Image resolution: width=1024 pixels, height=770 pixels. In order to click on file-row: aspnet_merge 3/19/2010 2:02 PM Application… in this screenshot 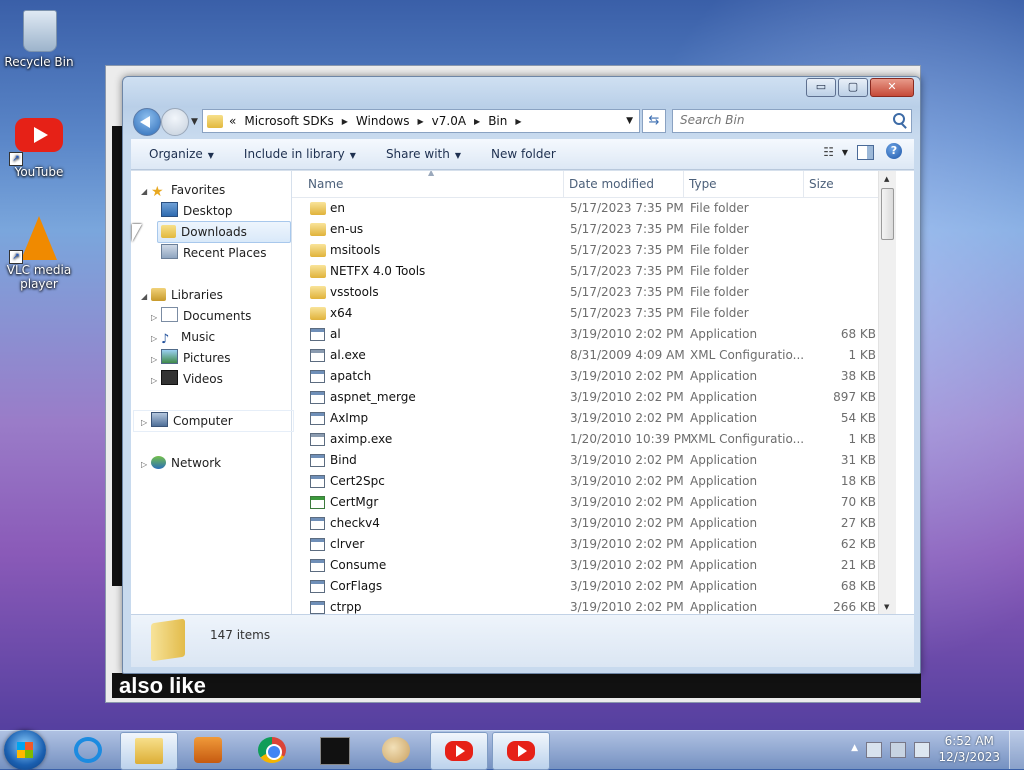, I will do `click(594, 397)`.